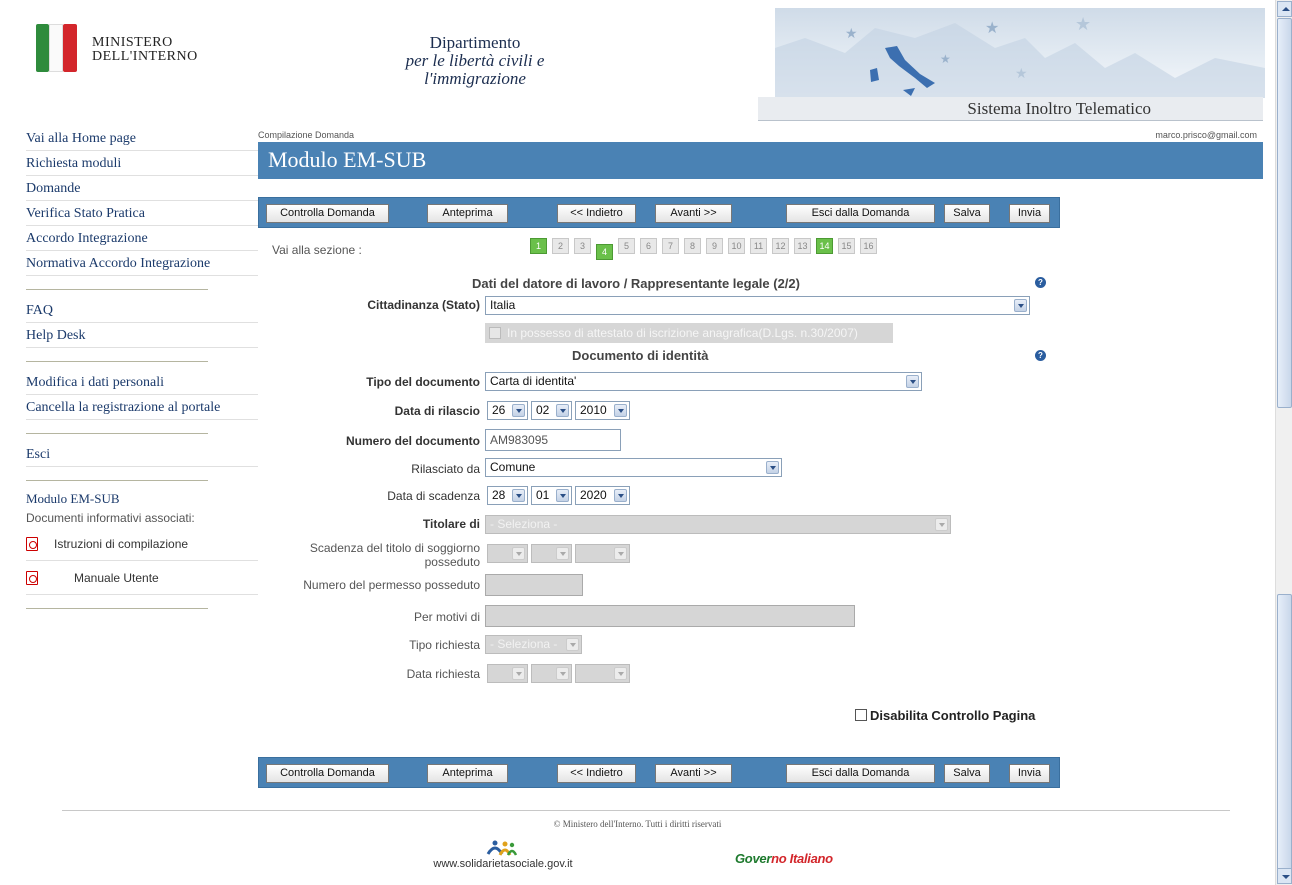  What do you see at coordinates (692, 246) in the screenshot?
I see `section-page-8: 8` at bounding box center [692, 246].